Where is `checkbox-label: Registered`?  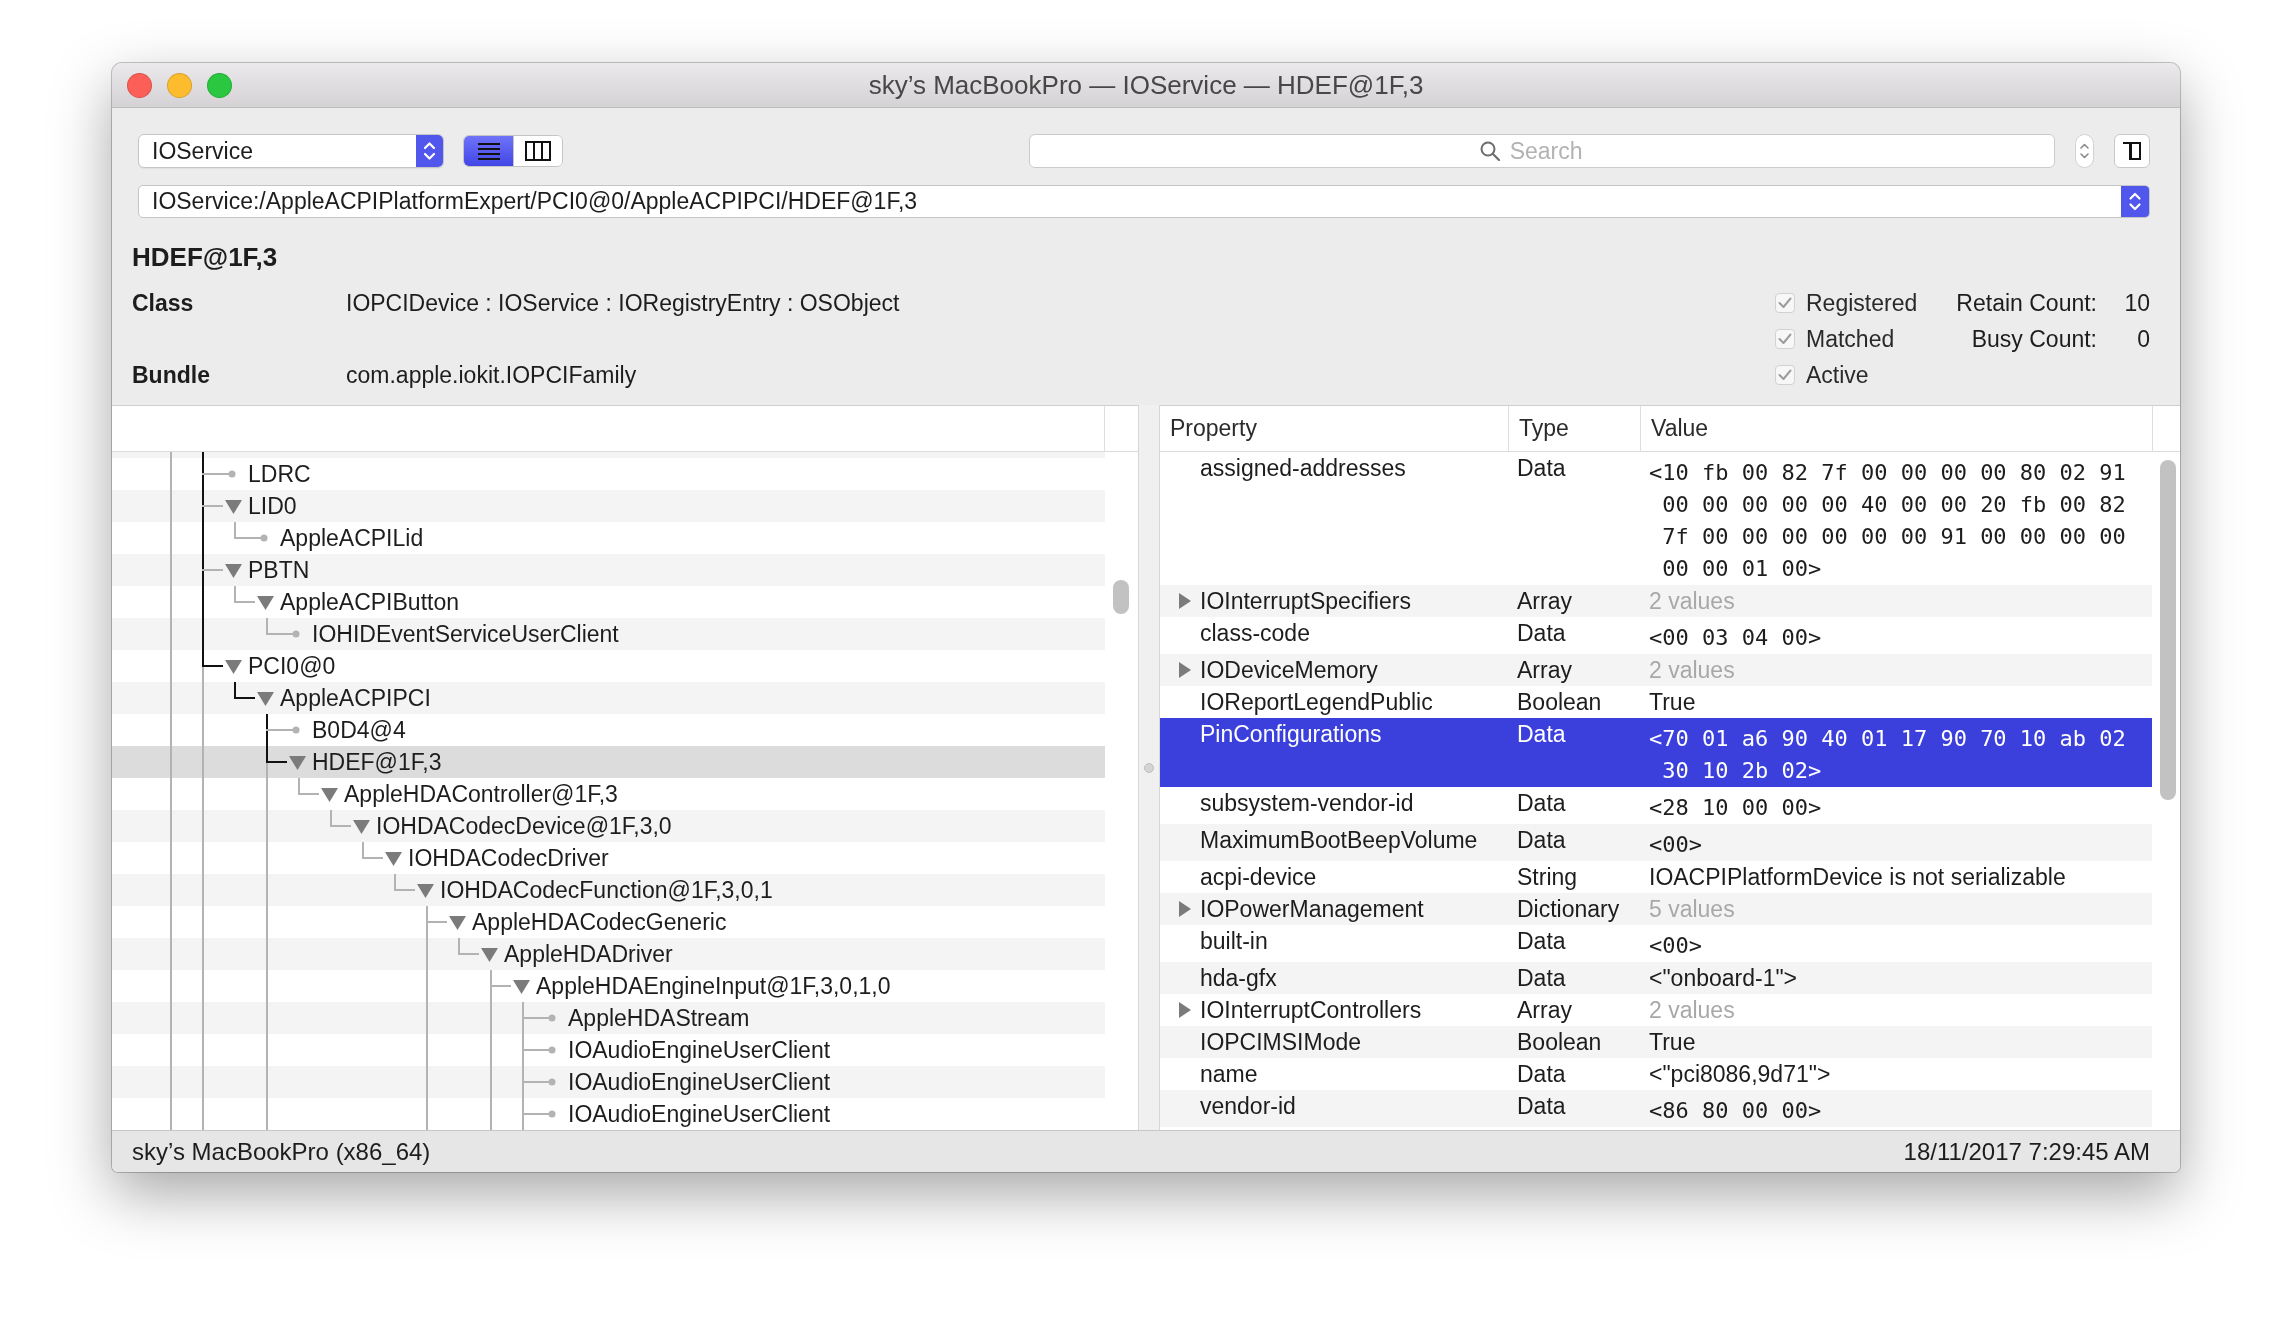
checkbox-label: Registered is located at coordinates (1862, 303).